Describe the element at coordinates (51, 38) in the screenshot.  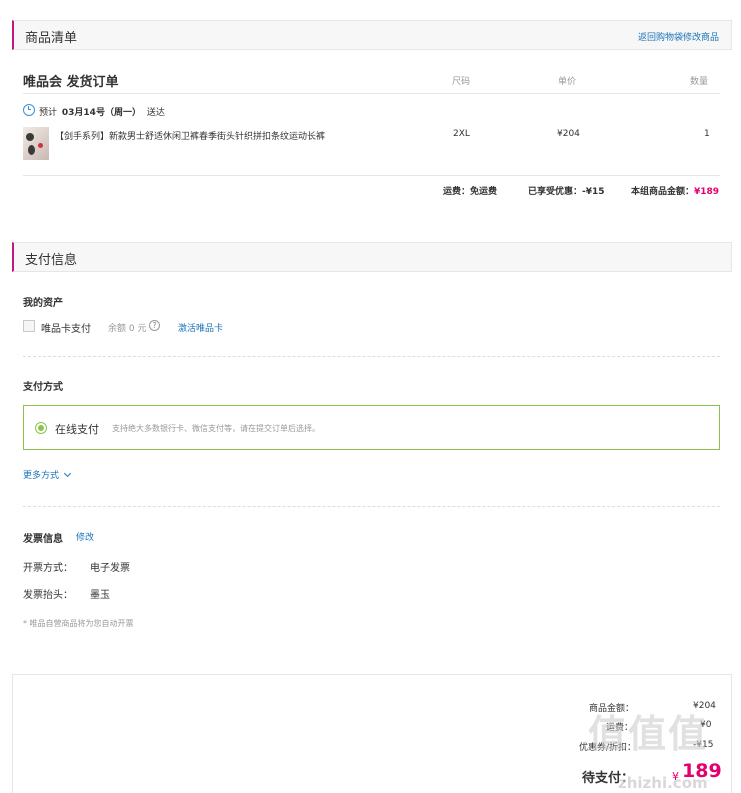
I see `goods-section-title: 商品清单` at that location.